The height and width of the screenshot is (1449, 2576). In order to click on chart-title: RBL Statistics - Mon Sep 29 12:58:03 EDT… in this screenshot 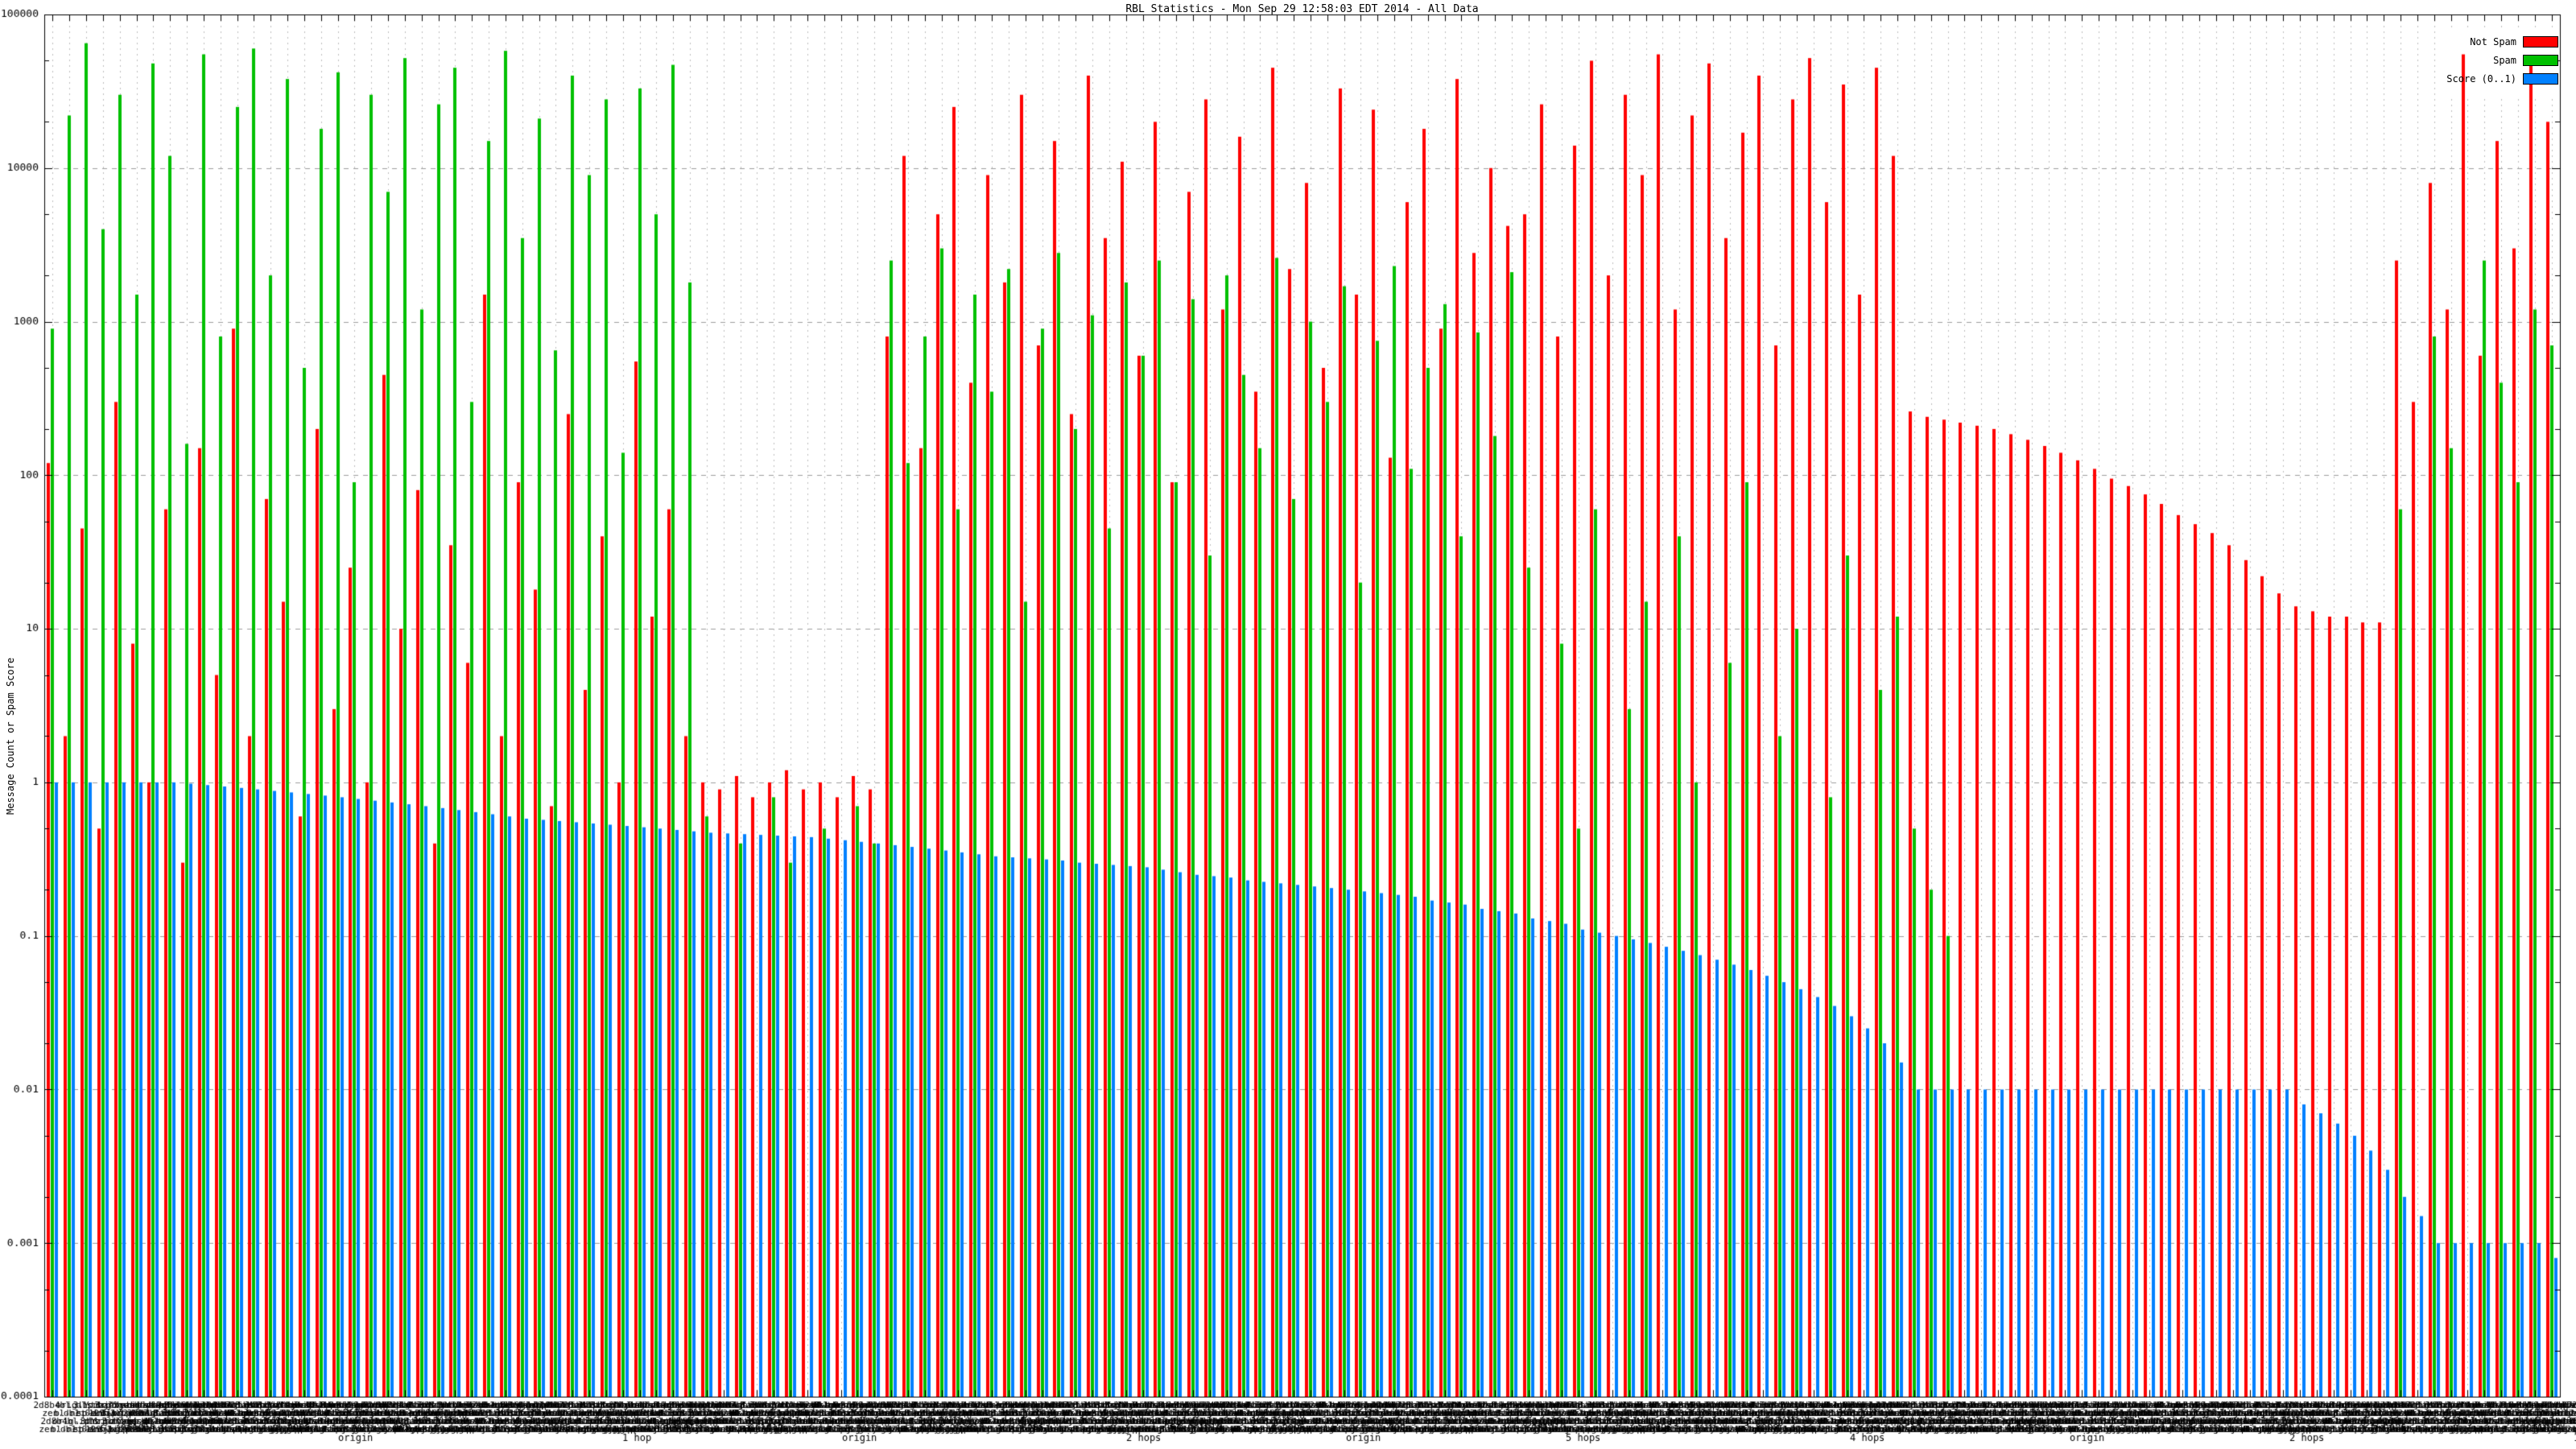, I will do `click(1302, 9)`.